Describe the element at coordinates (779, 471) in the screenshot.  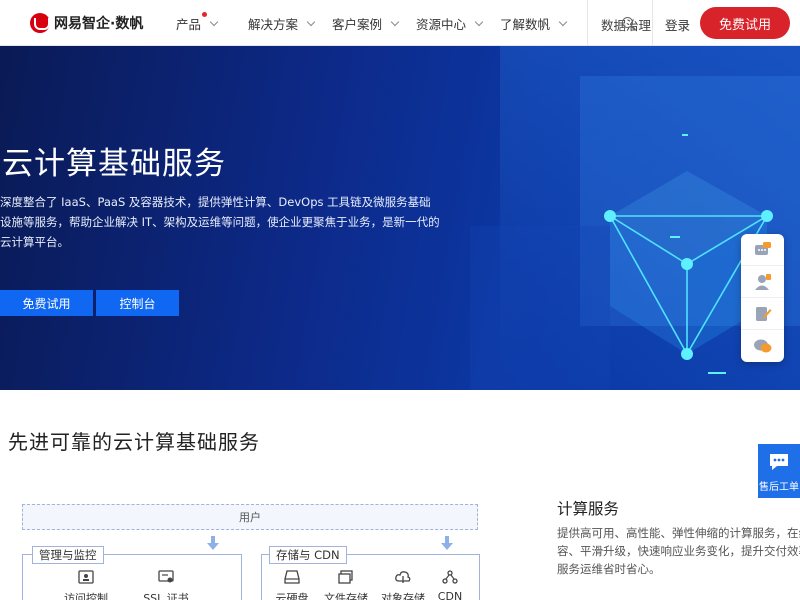
I see `after-sales-ticket-button: 售后工单` at that location.